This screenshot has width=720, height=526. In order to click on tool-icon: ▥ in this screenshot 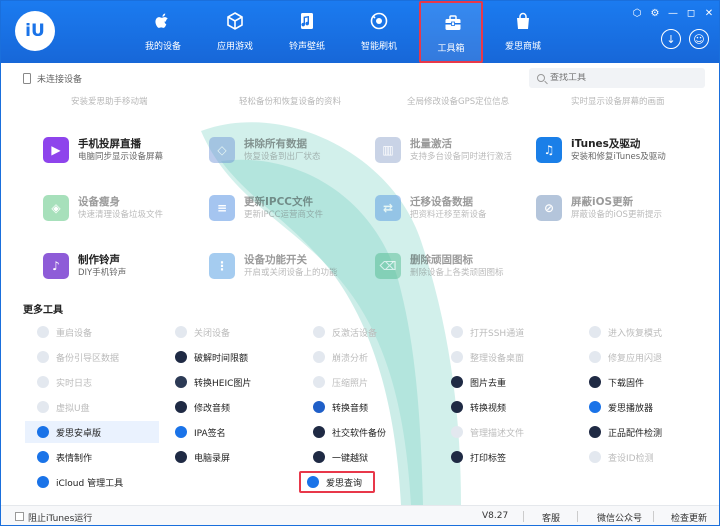, I will do `click(388, 150)`.